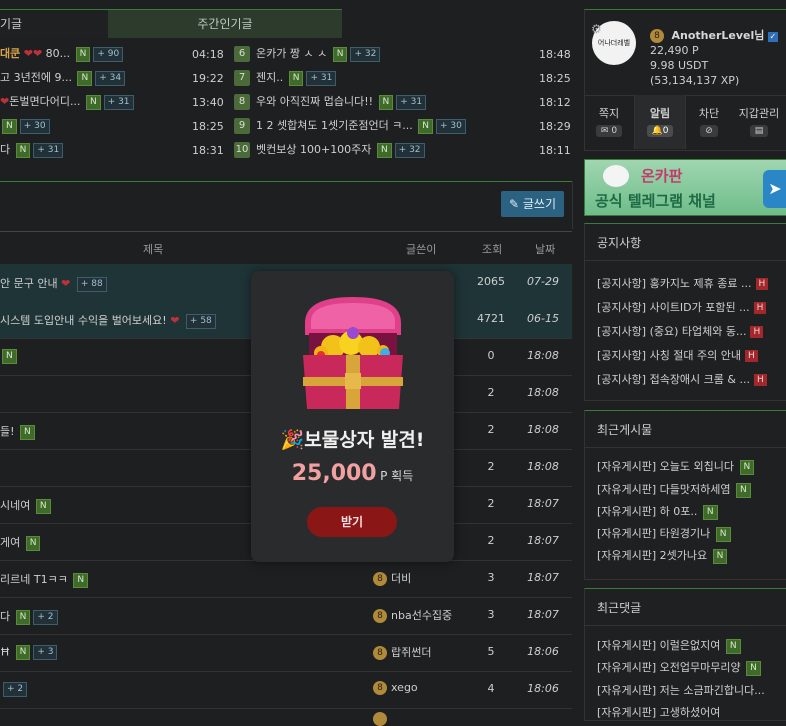  What do you see at coordinates (329, 150) in the screenshot?
I see `list-item: 10 벳컨보상 100+100주자 N + 32` at bounding box center [329, 150].